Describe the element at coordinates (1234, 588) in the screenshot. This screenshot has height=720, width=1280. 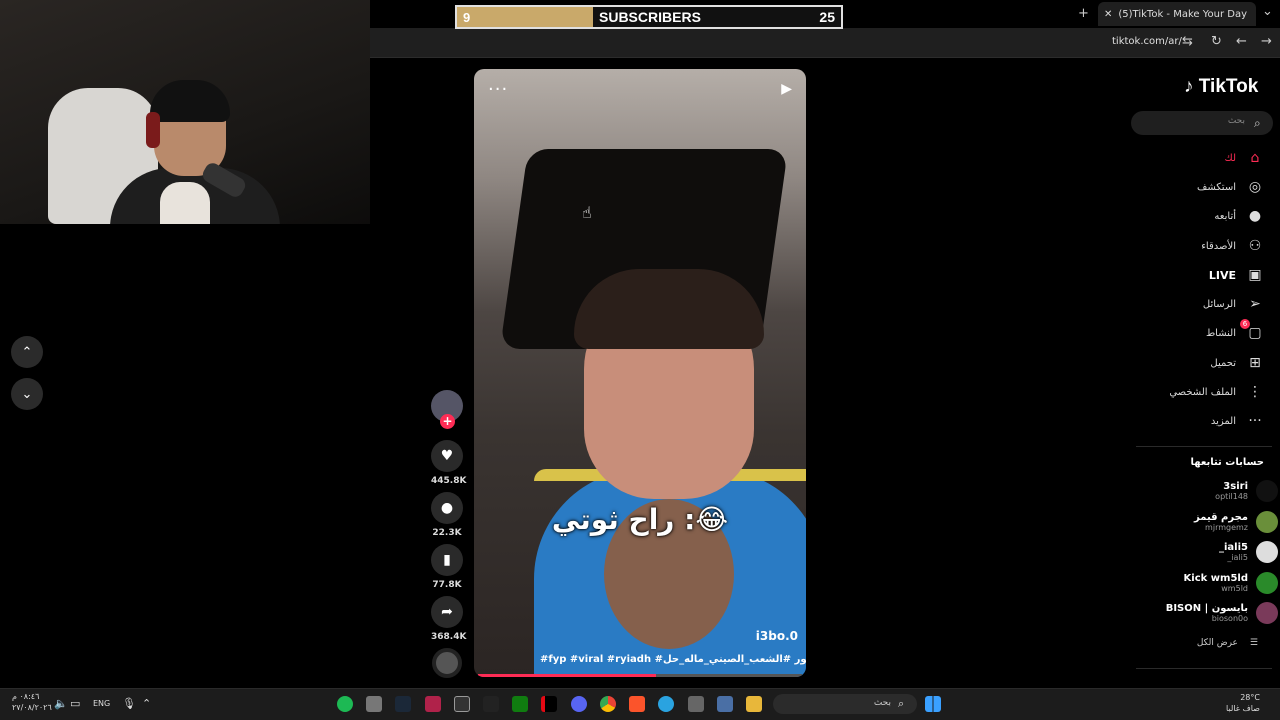
I see `account-handle: wm5ld` at that location.